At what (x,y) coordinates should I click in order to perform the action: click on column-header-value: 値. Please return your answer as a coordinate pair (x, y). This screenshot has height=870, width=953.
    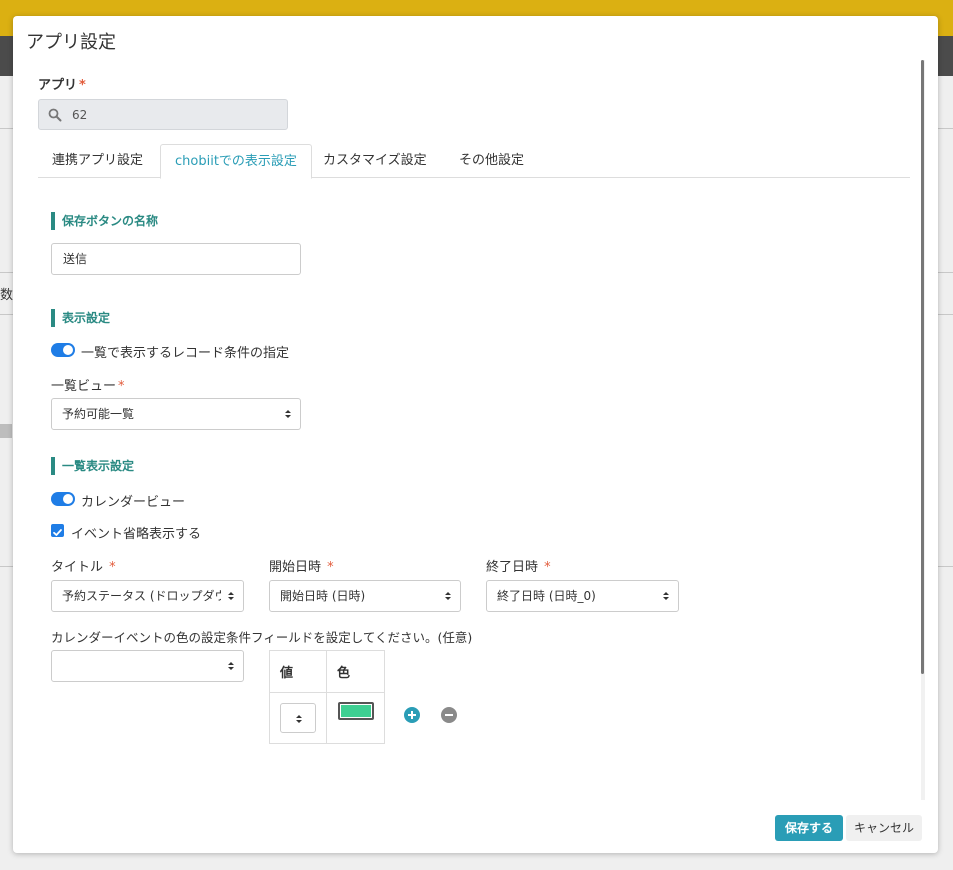
    Looking at the image, I should click on (298, 671).